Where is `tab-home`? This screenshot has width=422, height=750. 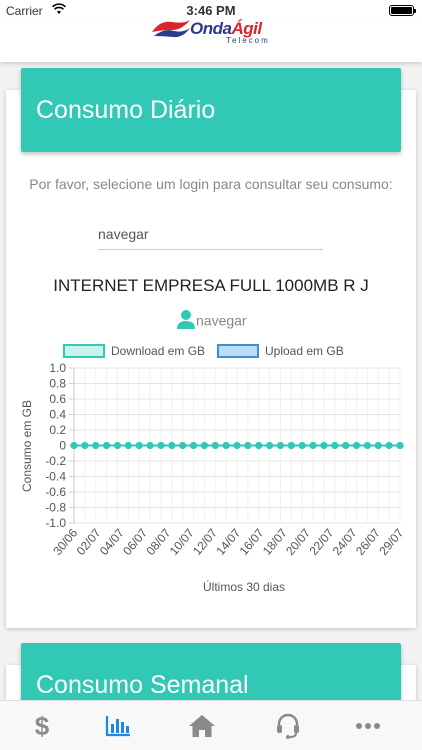
tab-home is located at coordinates (202, 725).